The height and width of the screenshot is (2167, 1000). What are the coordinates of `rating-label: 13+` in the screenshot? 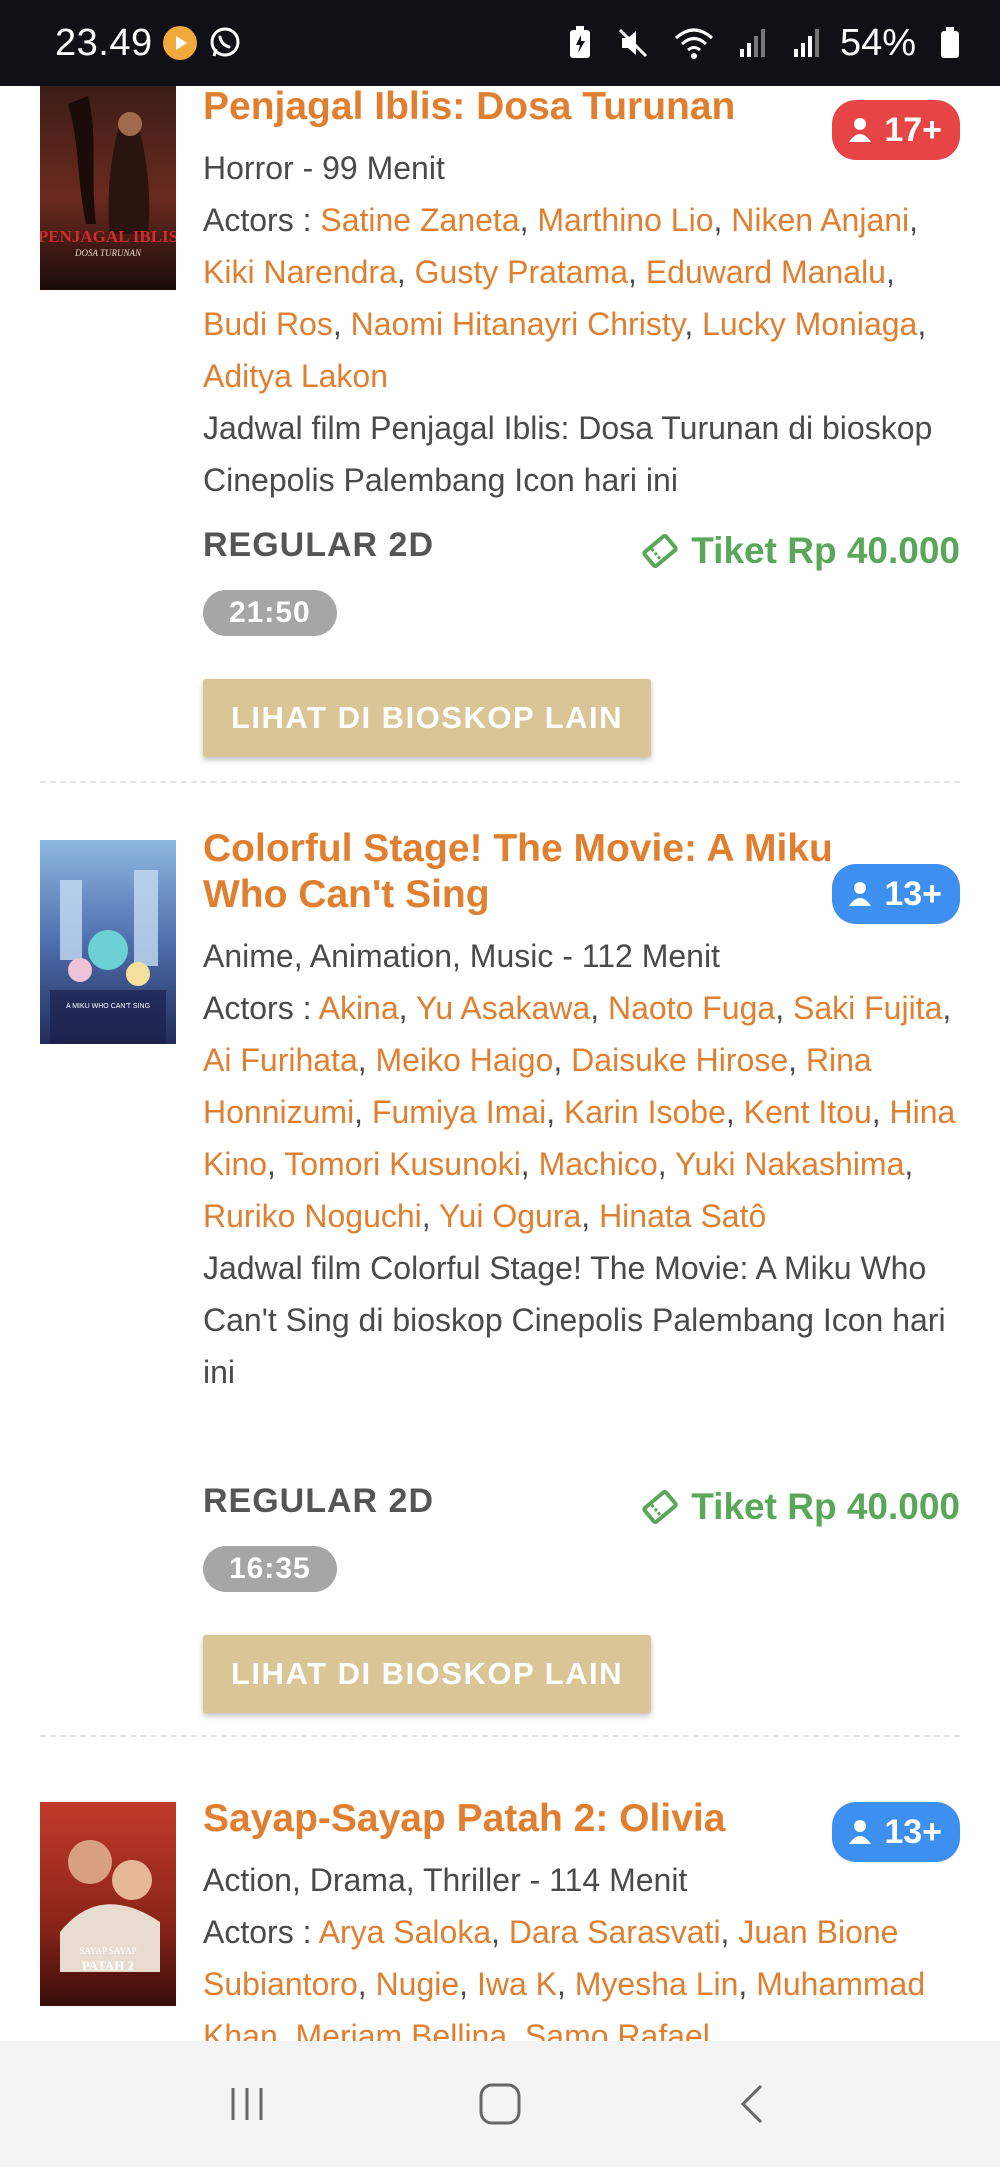 It's located at (913, 893).